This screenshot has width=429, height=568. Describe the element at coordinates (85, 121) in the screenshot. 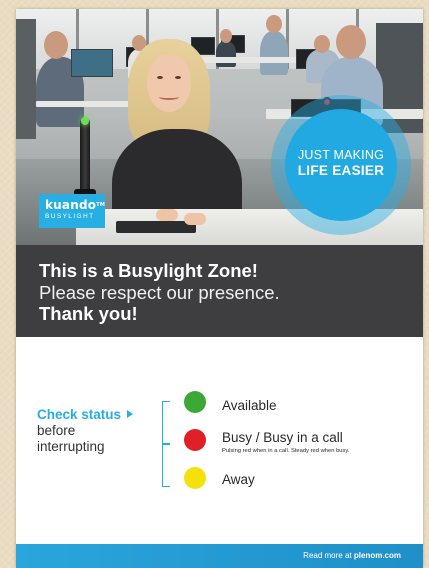

I see `device-green-light` at that location.